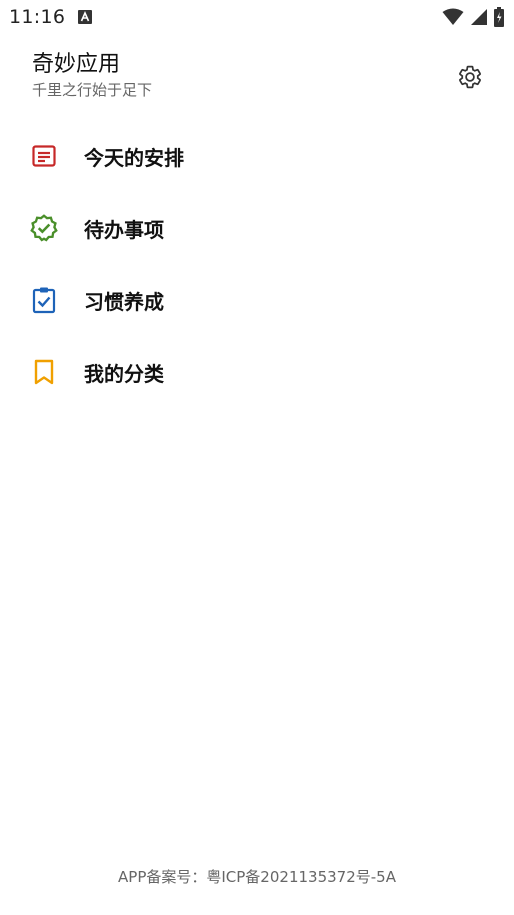 The width and height of the screenshot is (514, 915). What do you see at coordinates (37, 17) in the screenshot?
I see `status-time: 11:16` at bounding box center [37, 17].